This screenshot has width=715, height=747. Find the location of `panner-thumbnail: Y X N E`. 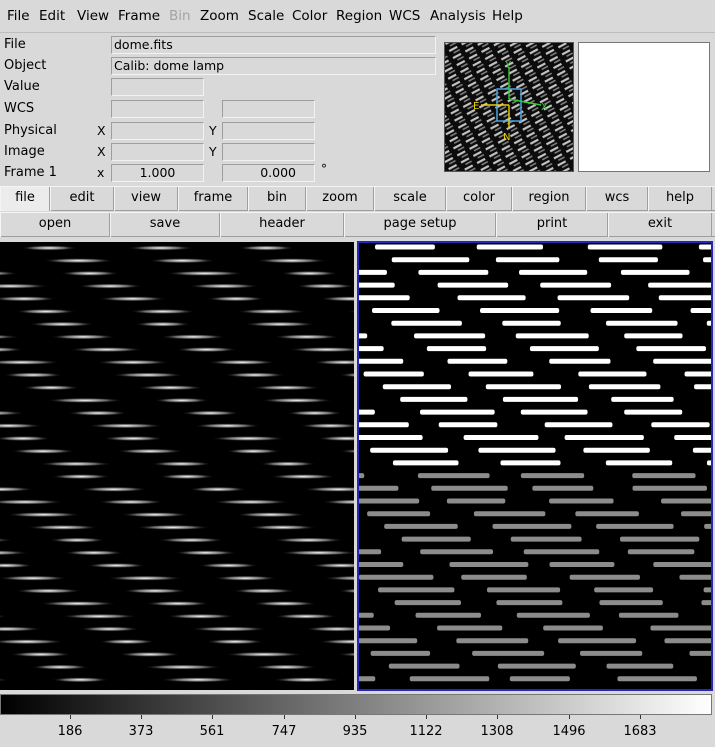

panner-thumbnail: Y X N E is located at coordinates (509, 107).